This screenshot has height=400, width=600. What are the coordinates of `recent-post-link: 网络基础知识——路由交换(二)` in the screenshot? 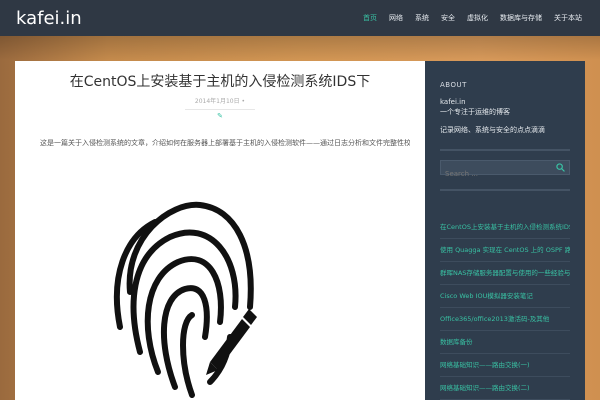 It's located at (505, 388).